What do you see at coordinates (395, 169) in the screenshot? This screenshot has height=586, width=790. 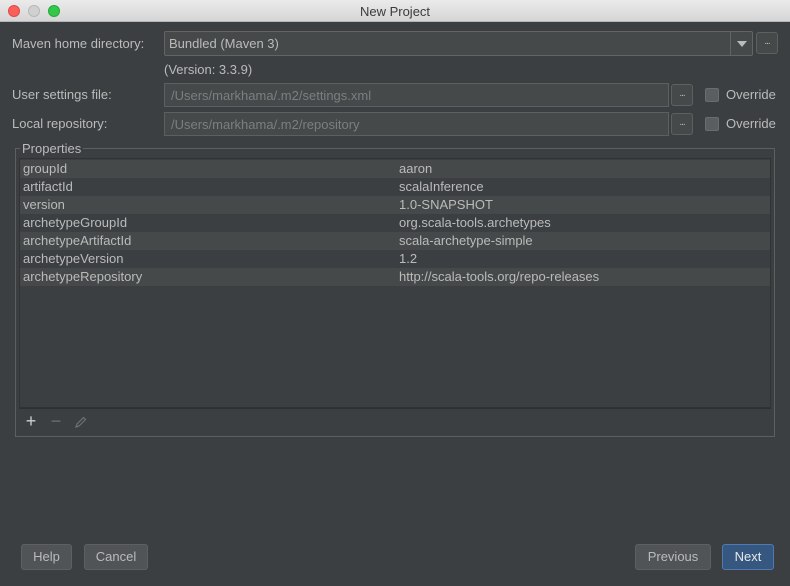 I see `table-row: groupId aaron` at bounding box center [395, 169].